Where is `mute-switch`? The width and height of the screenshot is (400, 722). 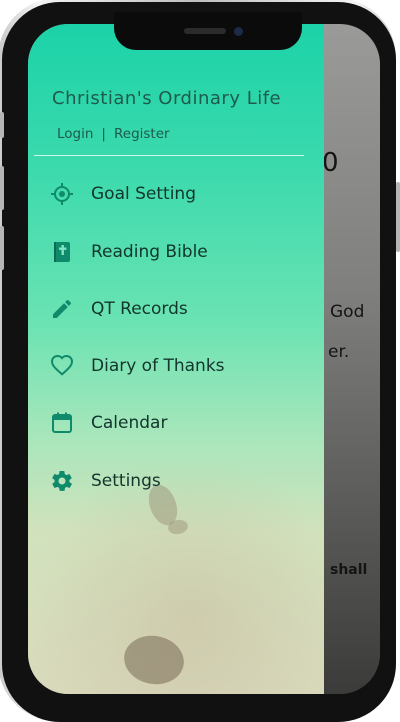 mute-switch is located at coordinates (2, 125).